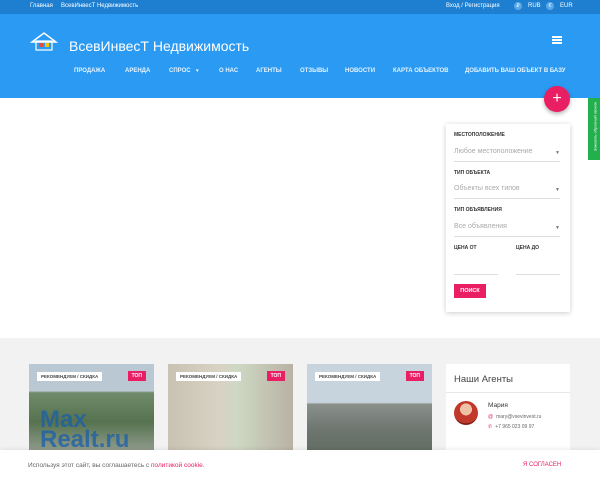 This screenshot has width=600, height=486. Describe the element at coordinates (478, 210) in the screenshot. I see `ad-type-label: ТИП ОБЪЯВЛЕНИЯ` at that location.